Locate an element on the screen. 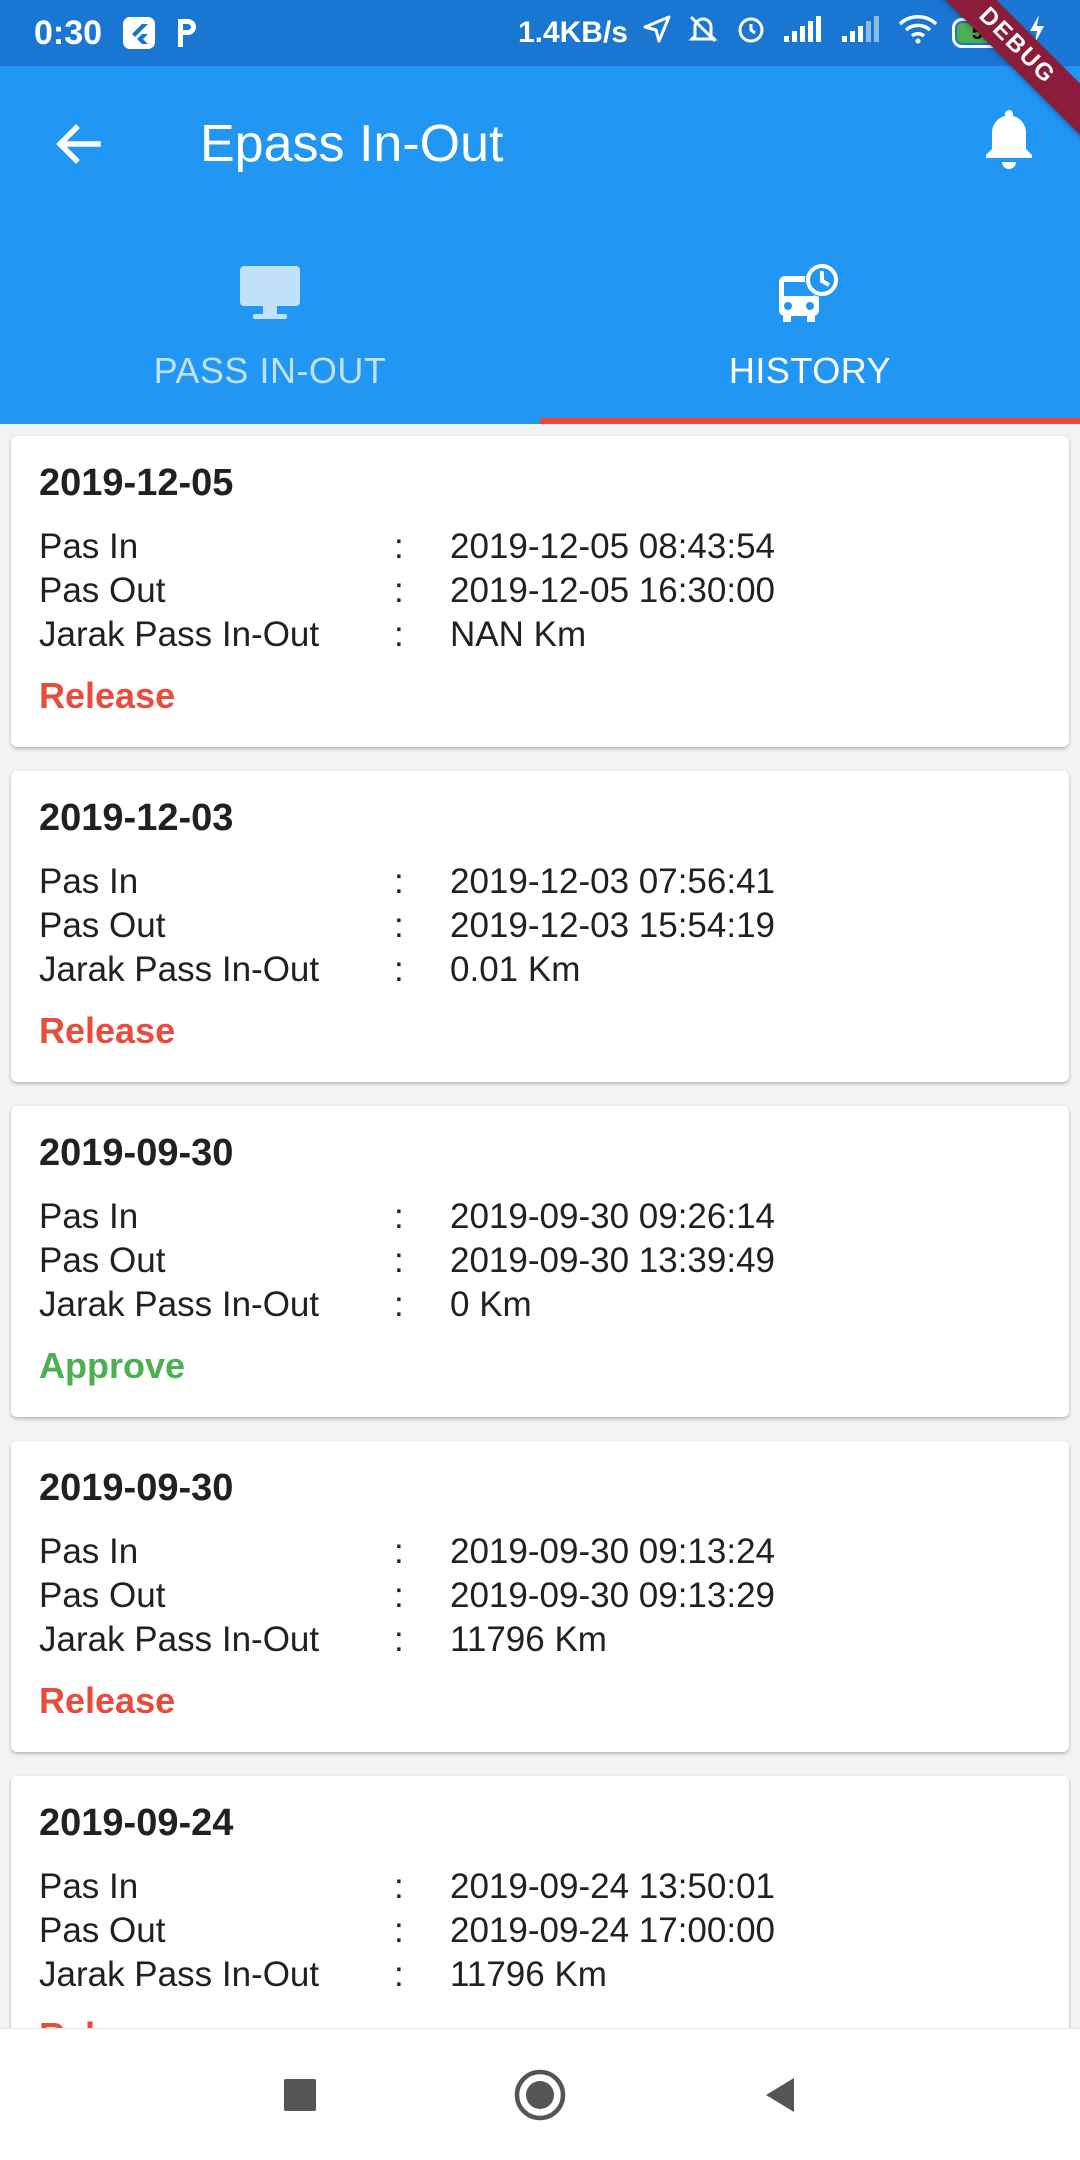 This screenshot has height=2160, width=1080. pass-out-value: 2019-12-03 15:54:19 is located at coordinates (612, 925).